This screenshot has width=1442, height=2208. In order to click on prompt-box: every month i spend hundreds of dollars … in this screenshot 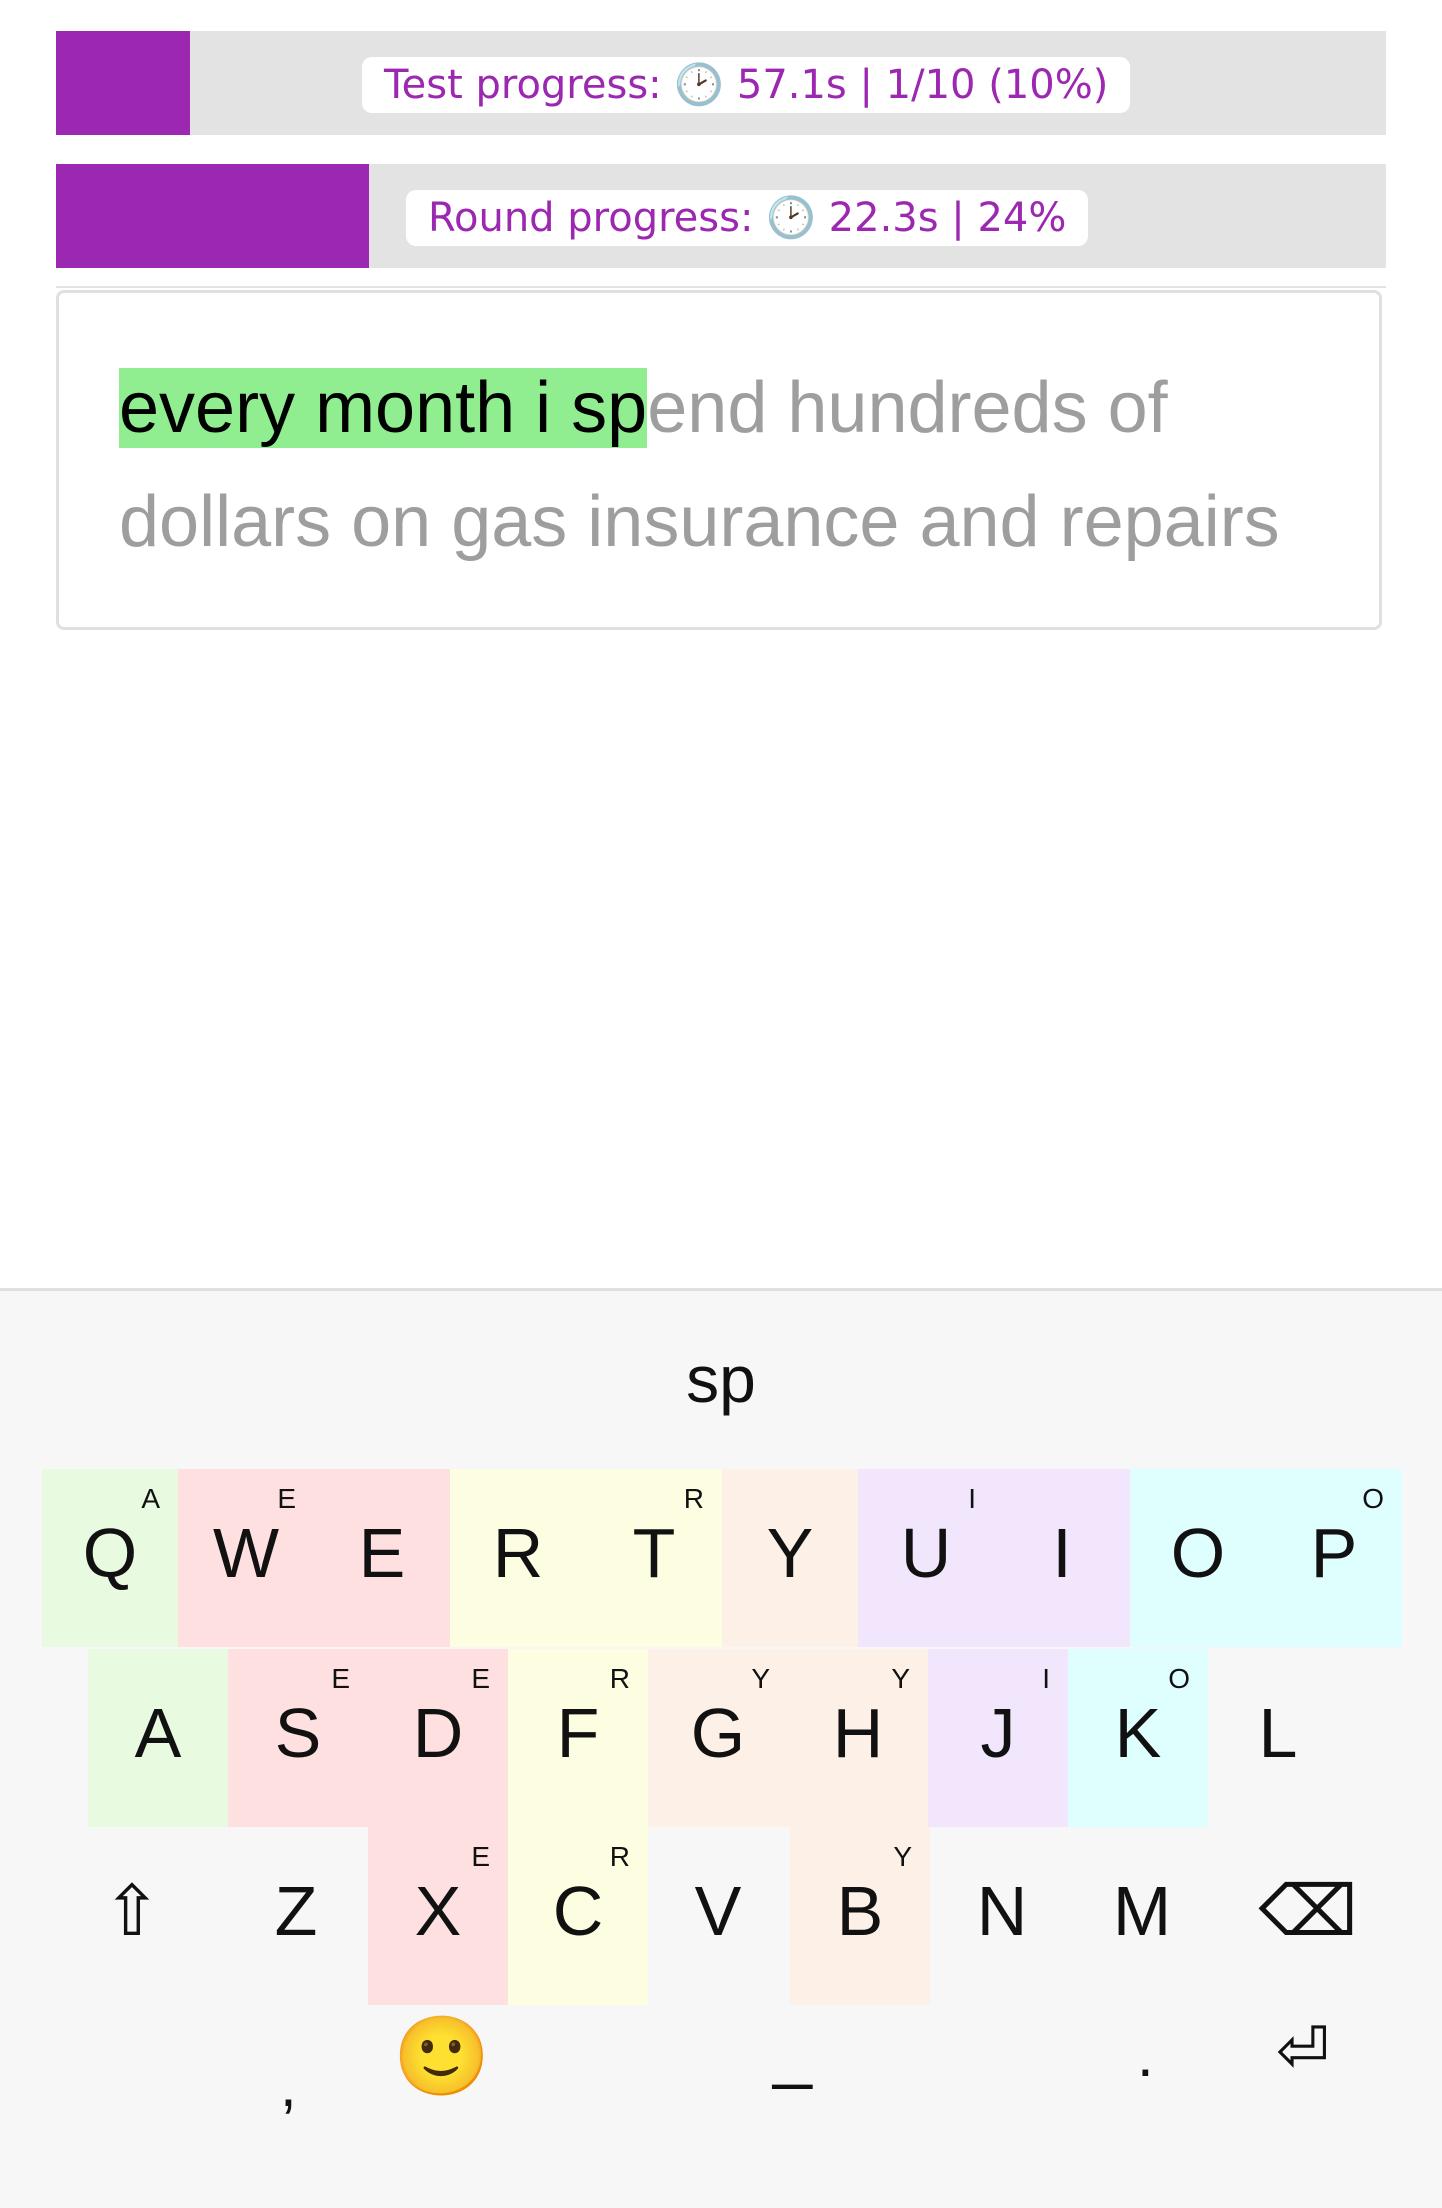, I will do `click(719, 460)`.